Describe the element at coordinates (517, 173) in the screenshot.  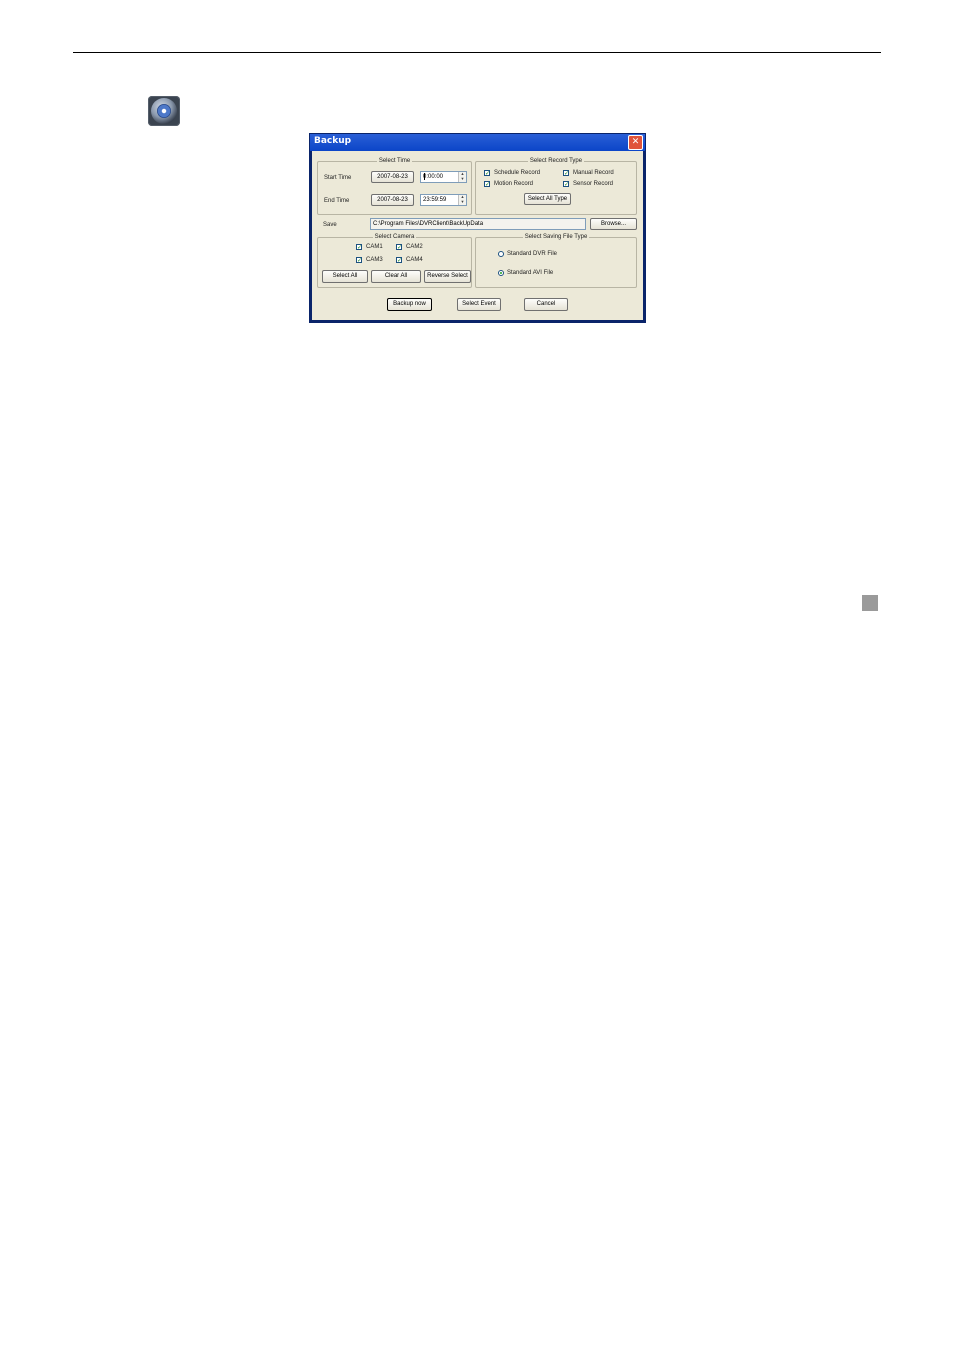
I see `schedule-record-label: Schedule Record` at that location.